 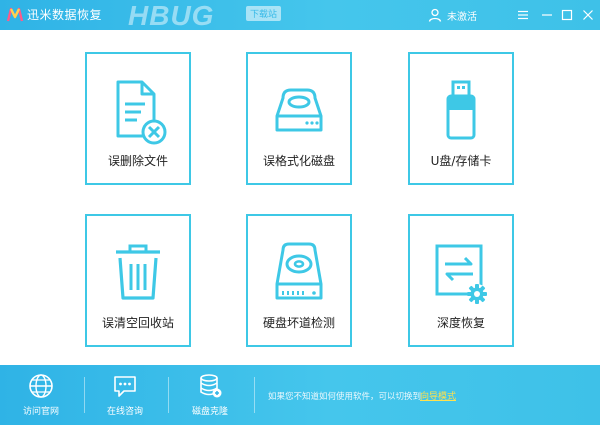 I want to click on card-label: U盘/存储卡, so click(x=461, y=161).